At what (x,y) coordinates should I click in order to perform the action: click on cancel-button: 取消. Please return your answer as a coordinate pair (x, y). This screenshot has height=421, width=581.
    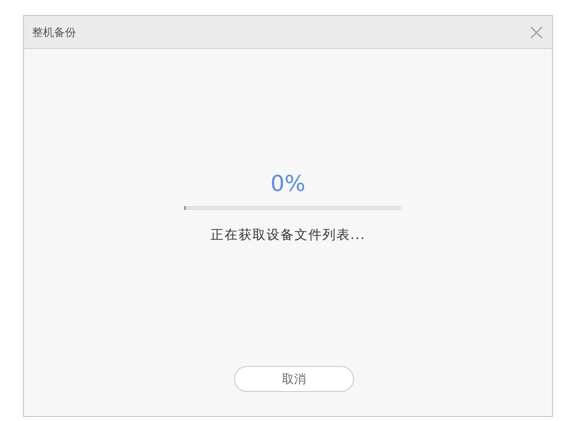
    Looking at the image, I should click on (294, 379).